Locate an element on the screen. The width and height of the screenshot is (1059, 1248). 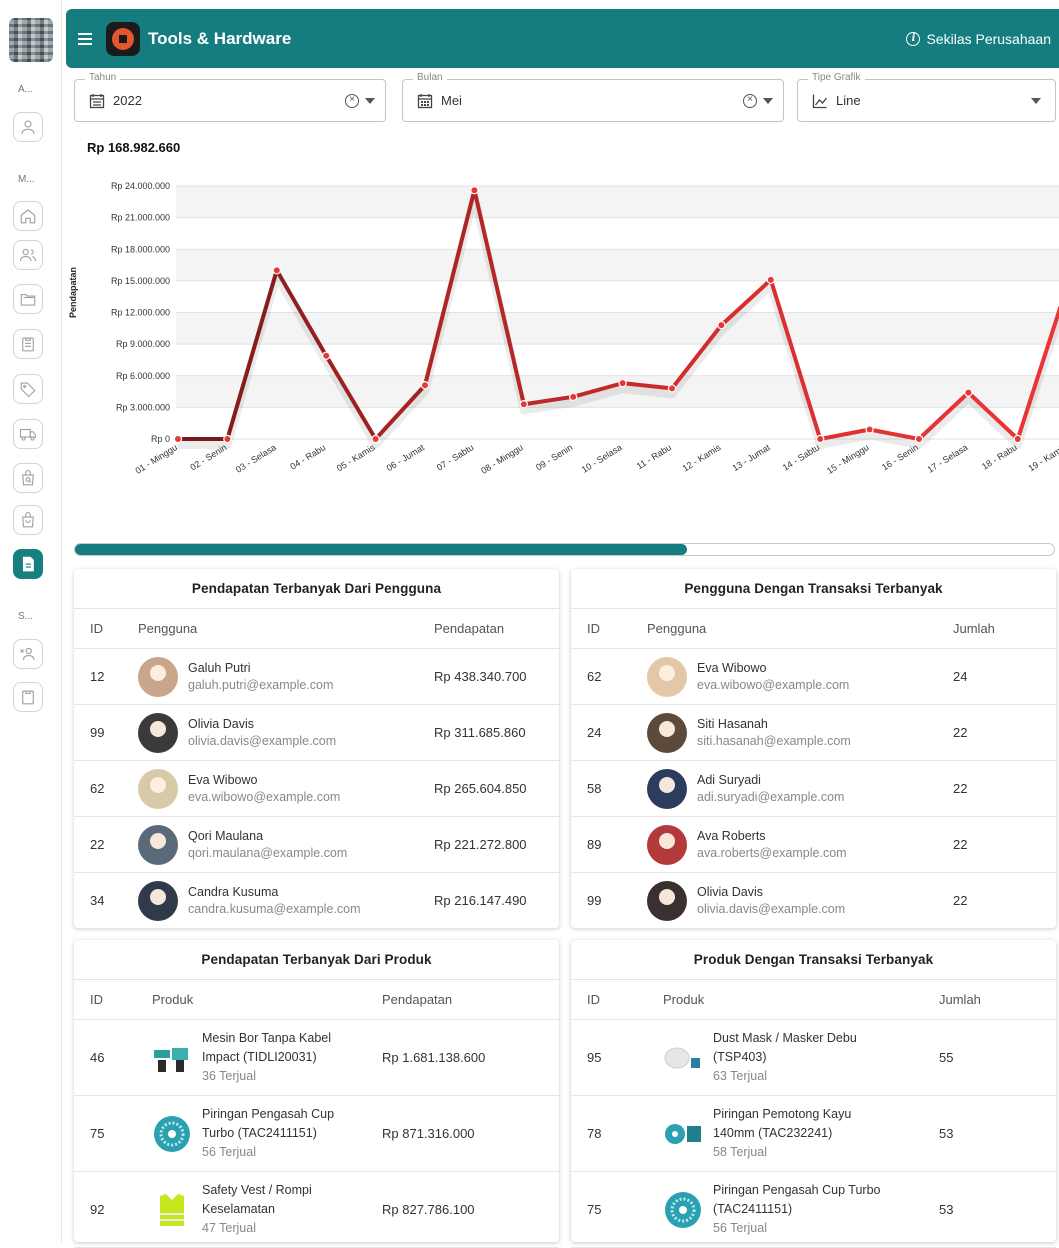
chart-horizontal-scrollbar is located at coordinates (564, 549).